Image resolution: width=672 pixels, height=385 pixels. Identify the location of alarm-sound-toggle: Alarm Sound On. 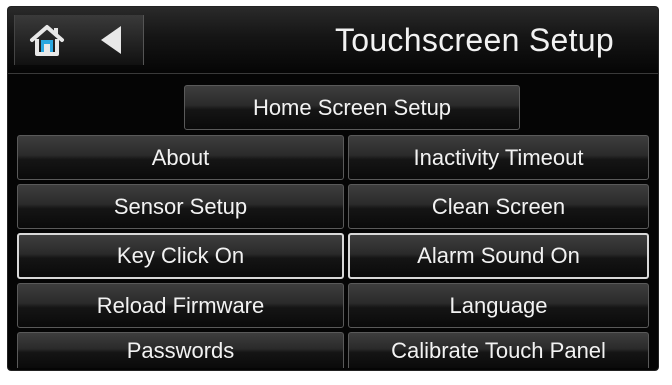
(498, 256).